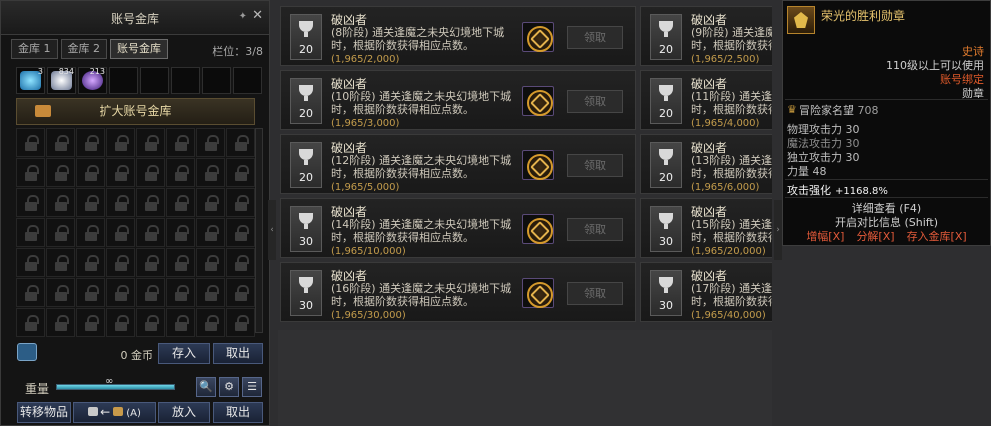  I want to click on tab-vault-1: 金库 1, so click(34, 49).